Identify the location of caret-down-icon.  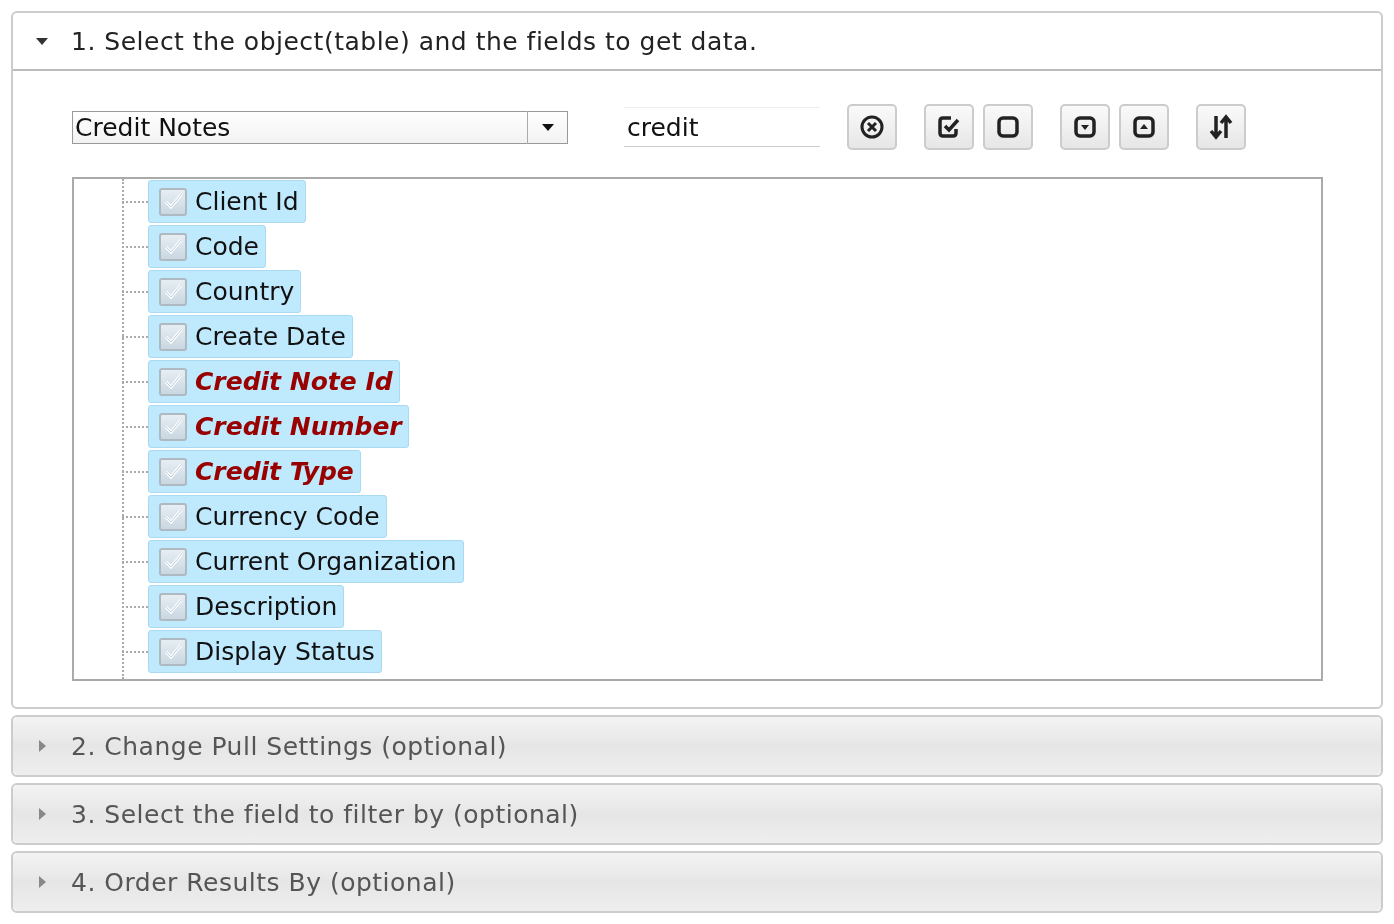
(547, 127).